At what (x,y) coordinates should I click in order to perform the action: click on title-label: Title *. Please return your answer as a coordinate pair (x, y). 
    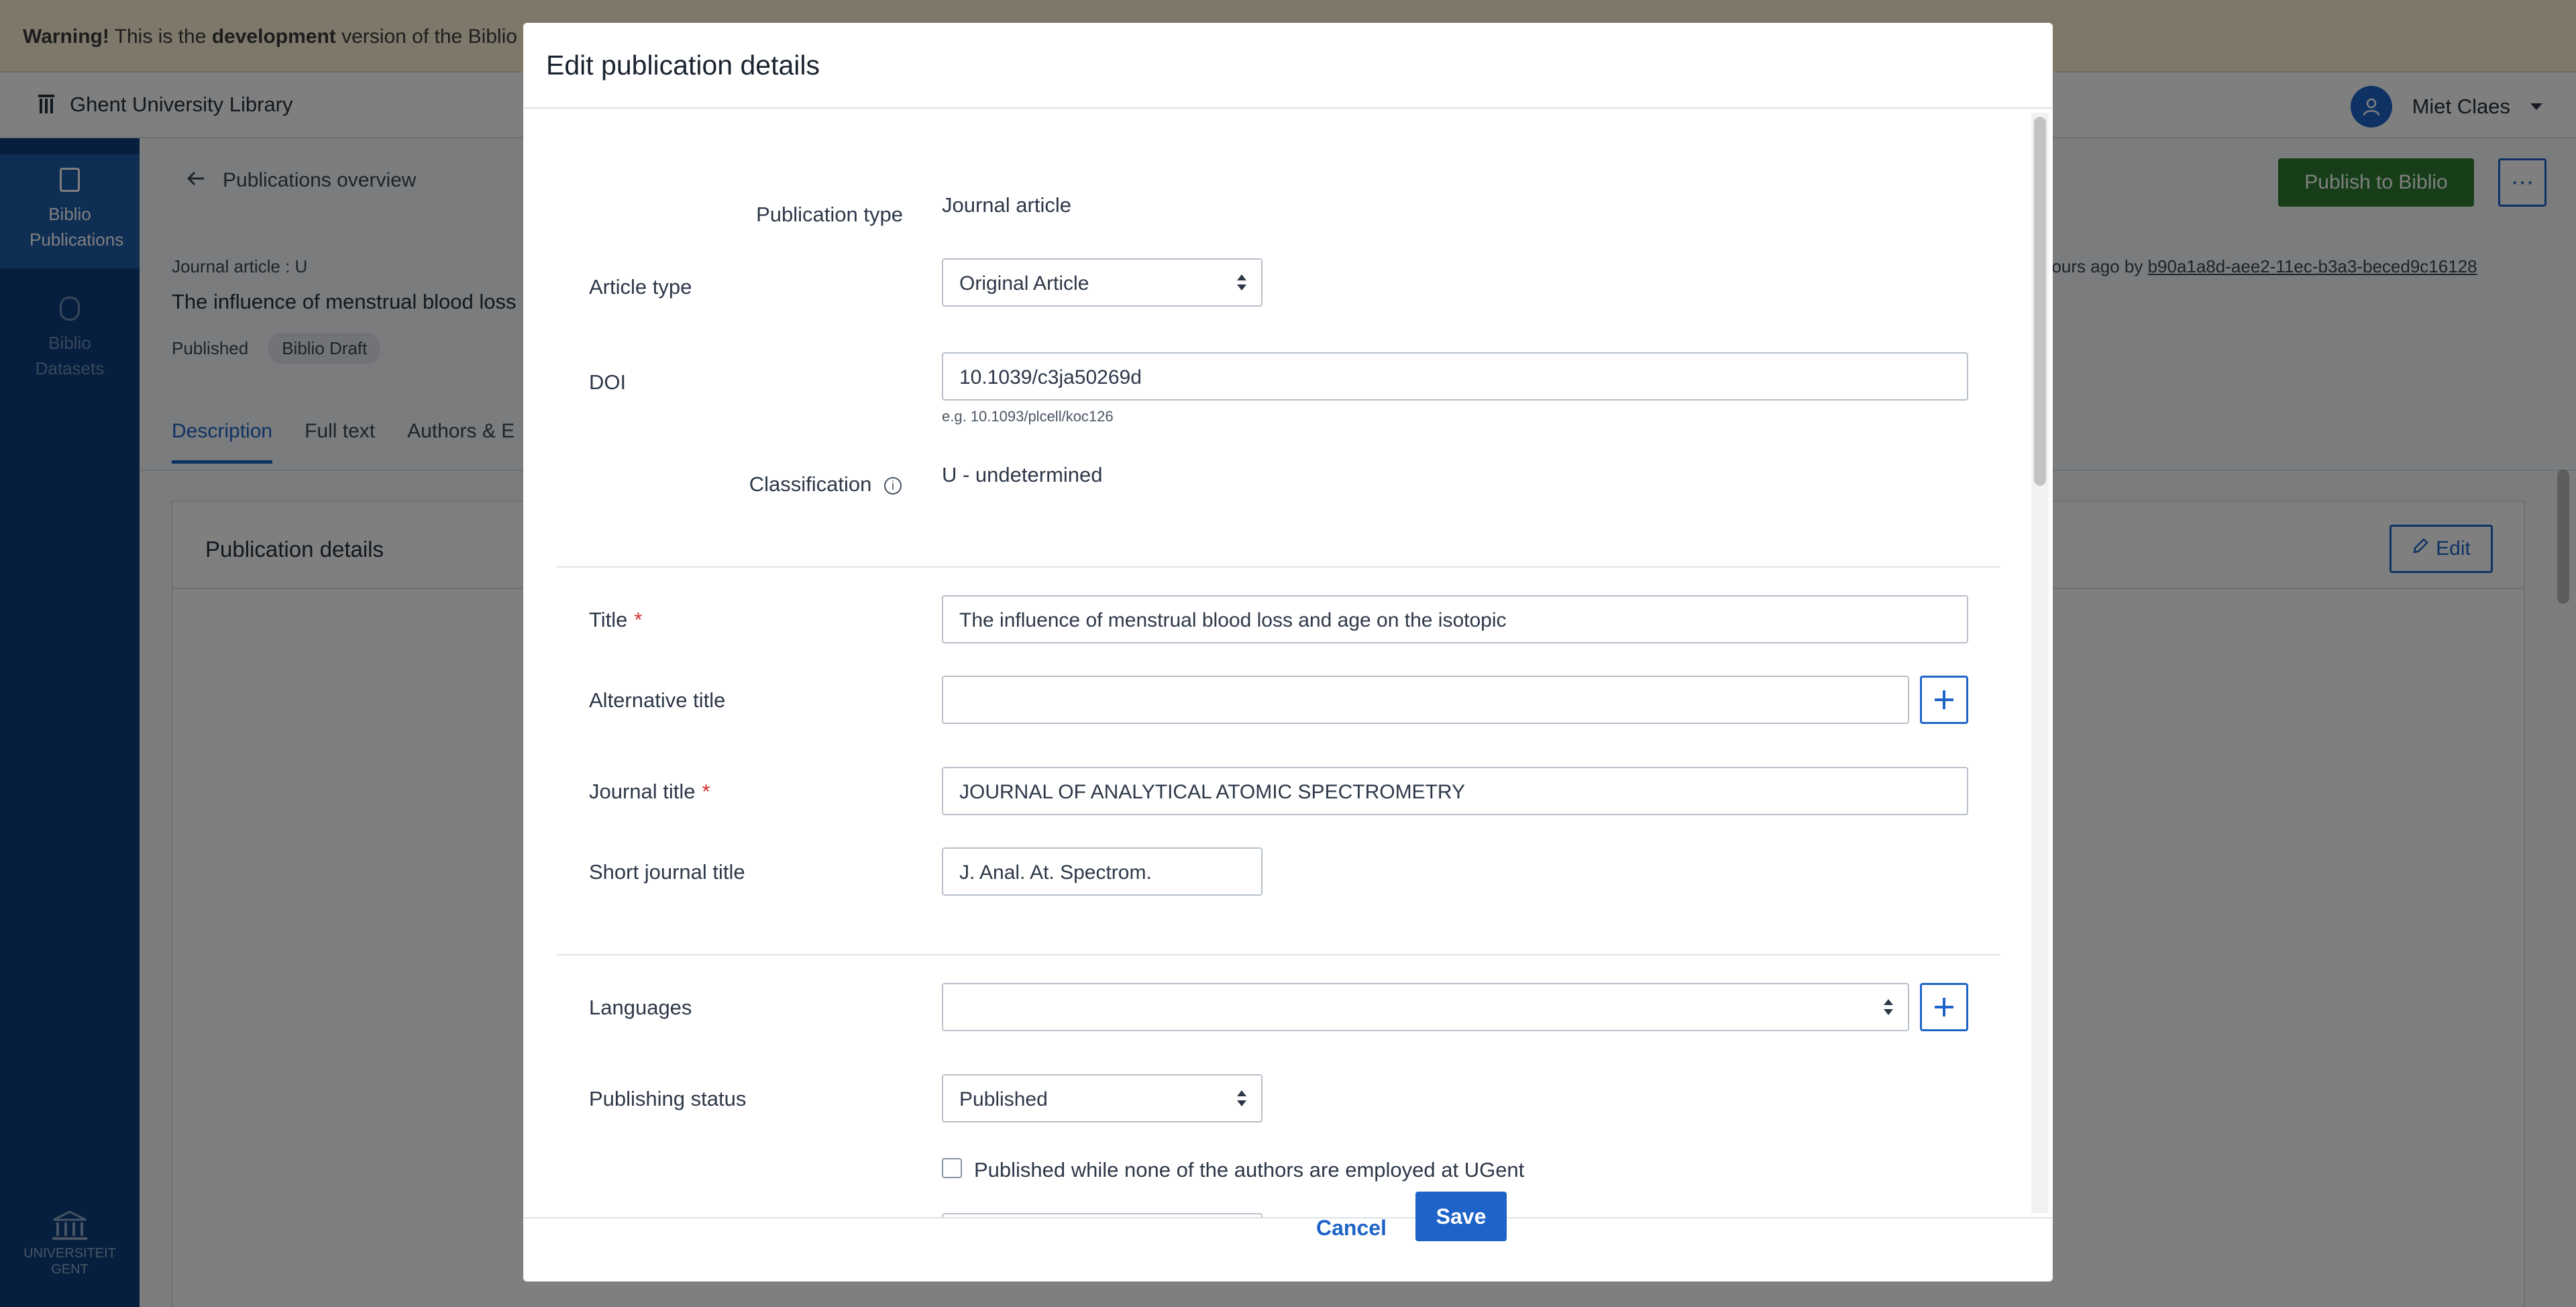
    Looking at the image, I should click on (616, 620).